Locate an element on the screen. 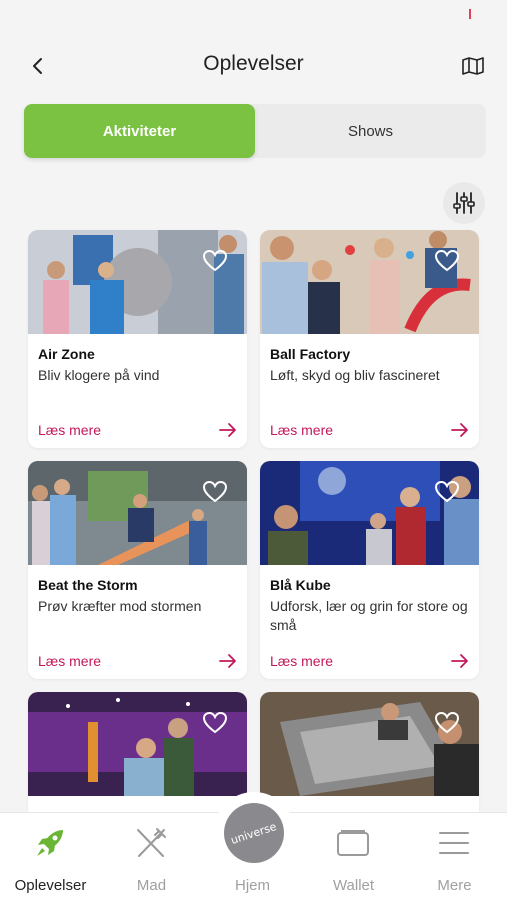 This screenshot has height=900, width=507. card-subtitle: Løft, skyd og bliv fascineret is located at coordinates (355, 375).